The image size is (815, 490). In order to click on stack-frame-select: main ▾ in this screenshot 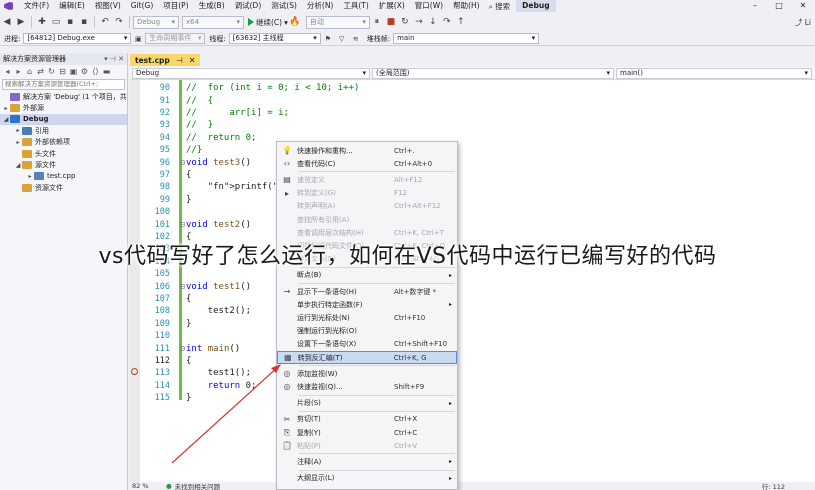, I will do `click(466, 38)`.